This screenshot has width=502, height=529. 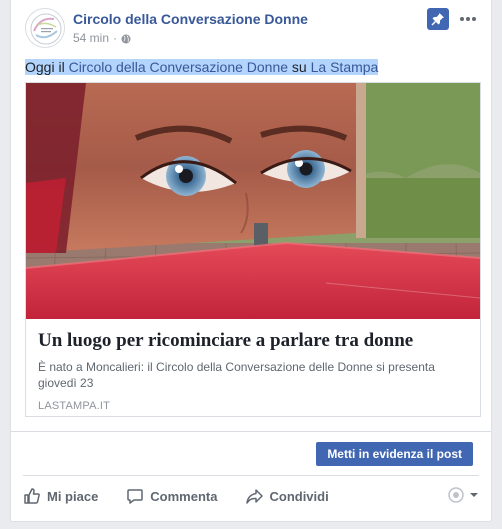 What do you see at coordinates (394, 454) in the screenshot?
I see `boost-post-button: Metti in evidenza il post` at bounding box center [394, 454].